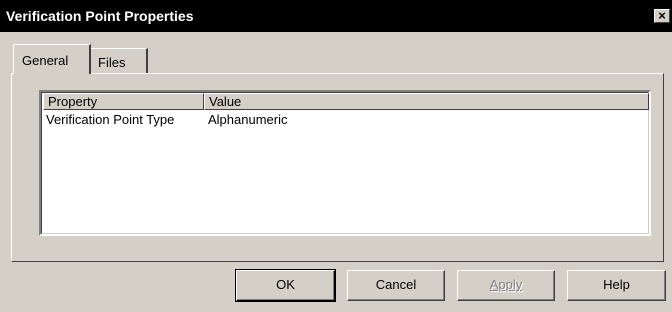 The image size is (672, 312). I want to click on tab-files: Files, so click(119, 61).